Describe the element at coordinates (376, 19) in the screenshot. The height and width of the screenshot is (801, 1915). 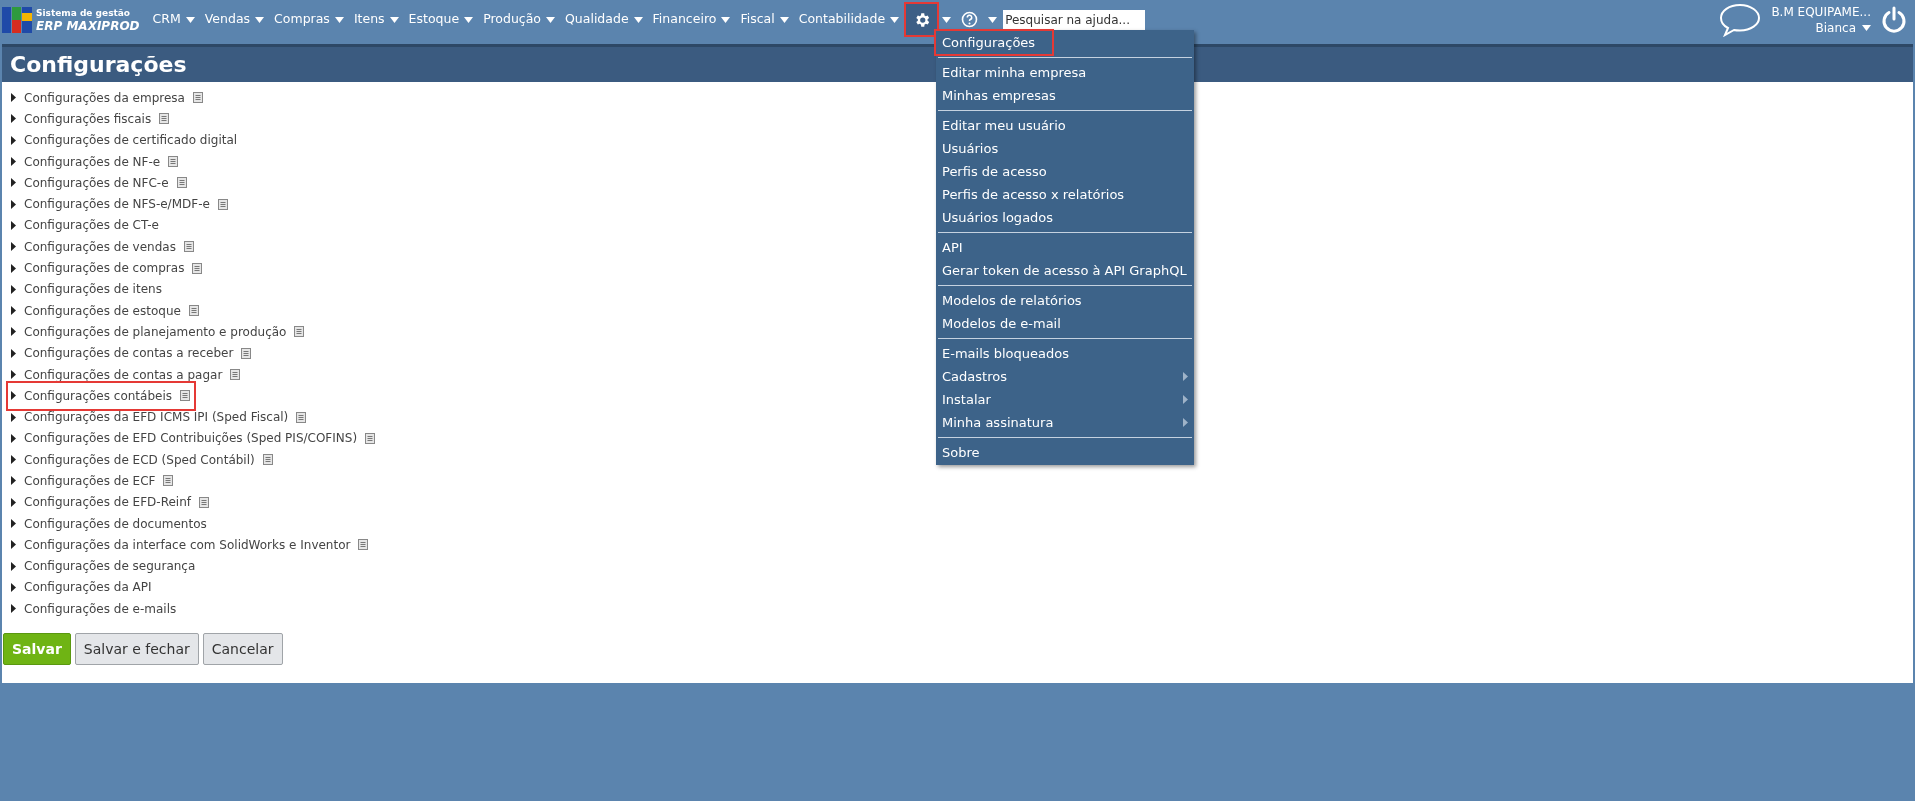
I see `nav-menu: Itens` at that location.